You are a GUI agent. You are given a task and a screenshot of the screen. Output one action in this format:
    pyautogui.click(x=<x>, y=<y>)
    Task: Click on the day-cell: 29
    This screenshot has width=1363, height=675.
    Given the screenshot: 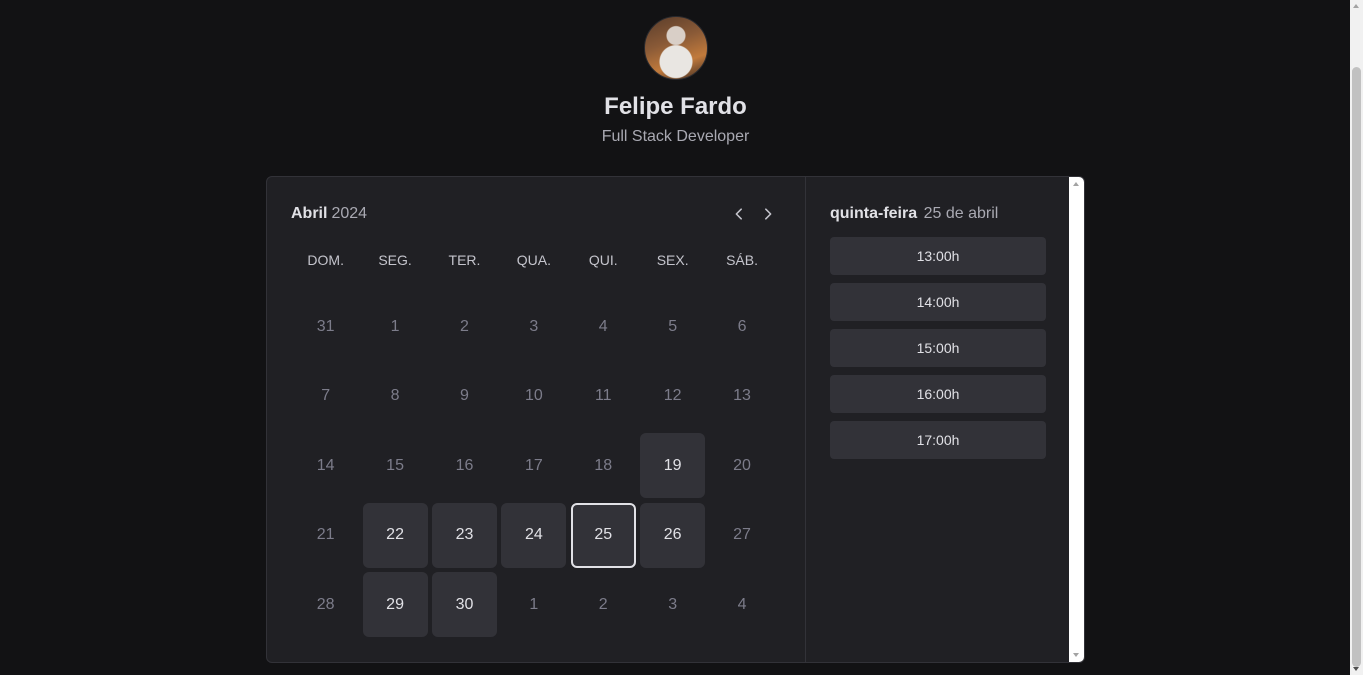 What is the action you would take?
    pyautogui.click(x=394, y=605)
    